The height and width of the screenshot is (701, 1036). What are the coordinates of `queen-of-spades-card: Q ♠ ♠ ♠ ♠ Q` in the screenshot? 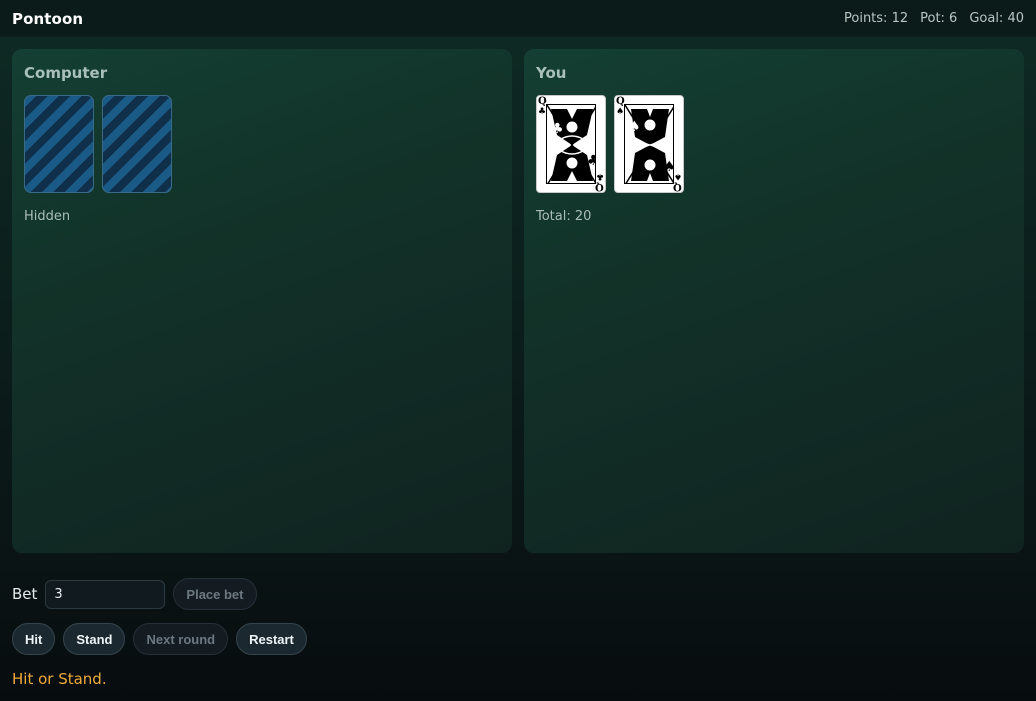 It's located at (649, 144).